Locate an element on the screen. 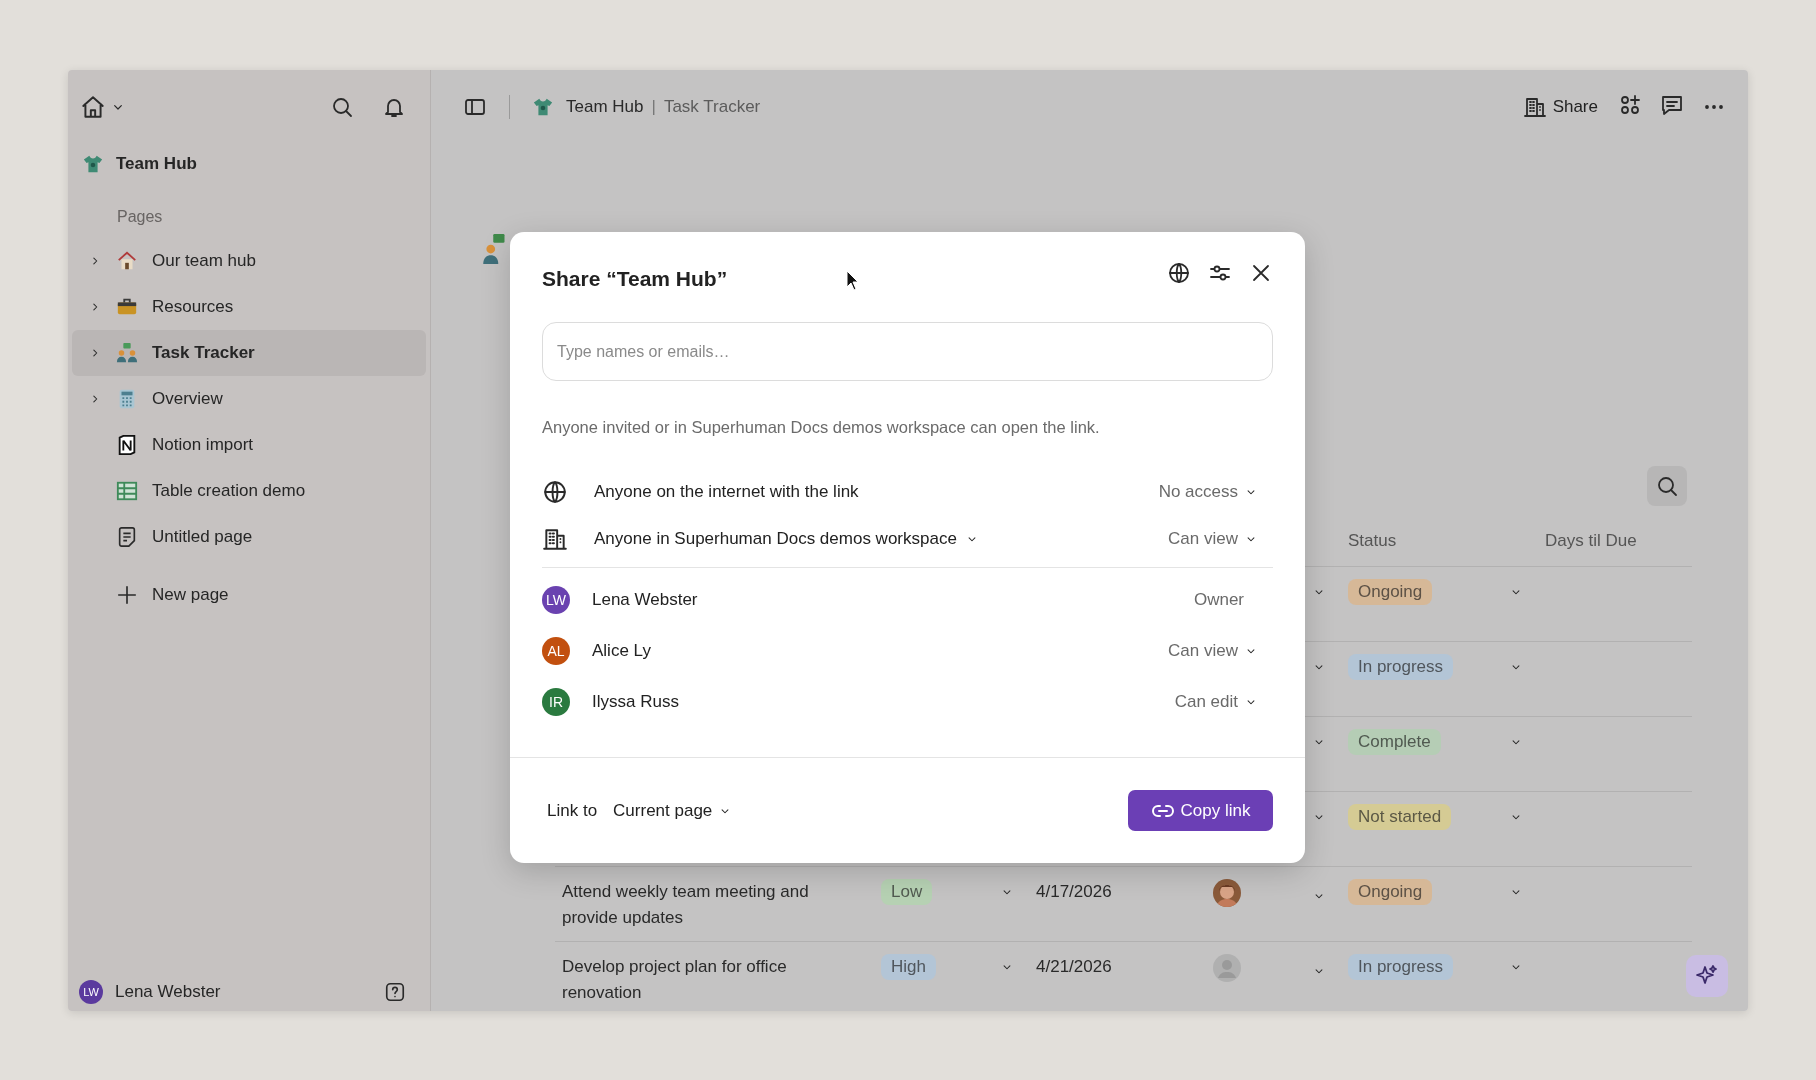 This screenshot has height=1080, width=1816. plus-icon is located at coordinates (127, 595).